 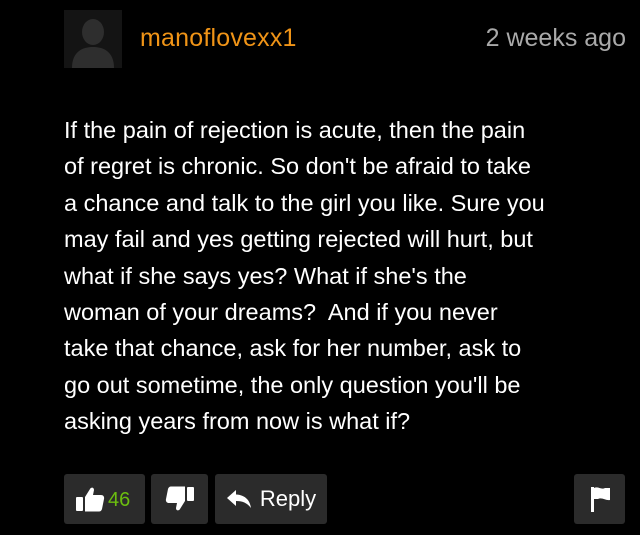 I want to click on thumbs-down-icon, so click(x=180, y=499).